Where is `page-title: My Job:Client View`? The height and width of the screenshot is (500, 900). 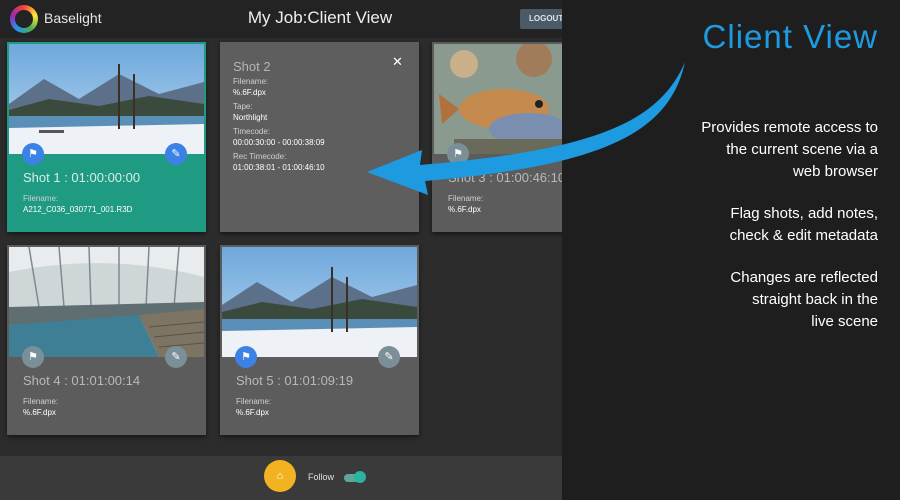 page-title: My Job:Client View is located at coordinates (320, 17).